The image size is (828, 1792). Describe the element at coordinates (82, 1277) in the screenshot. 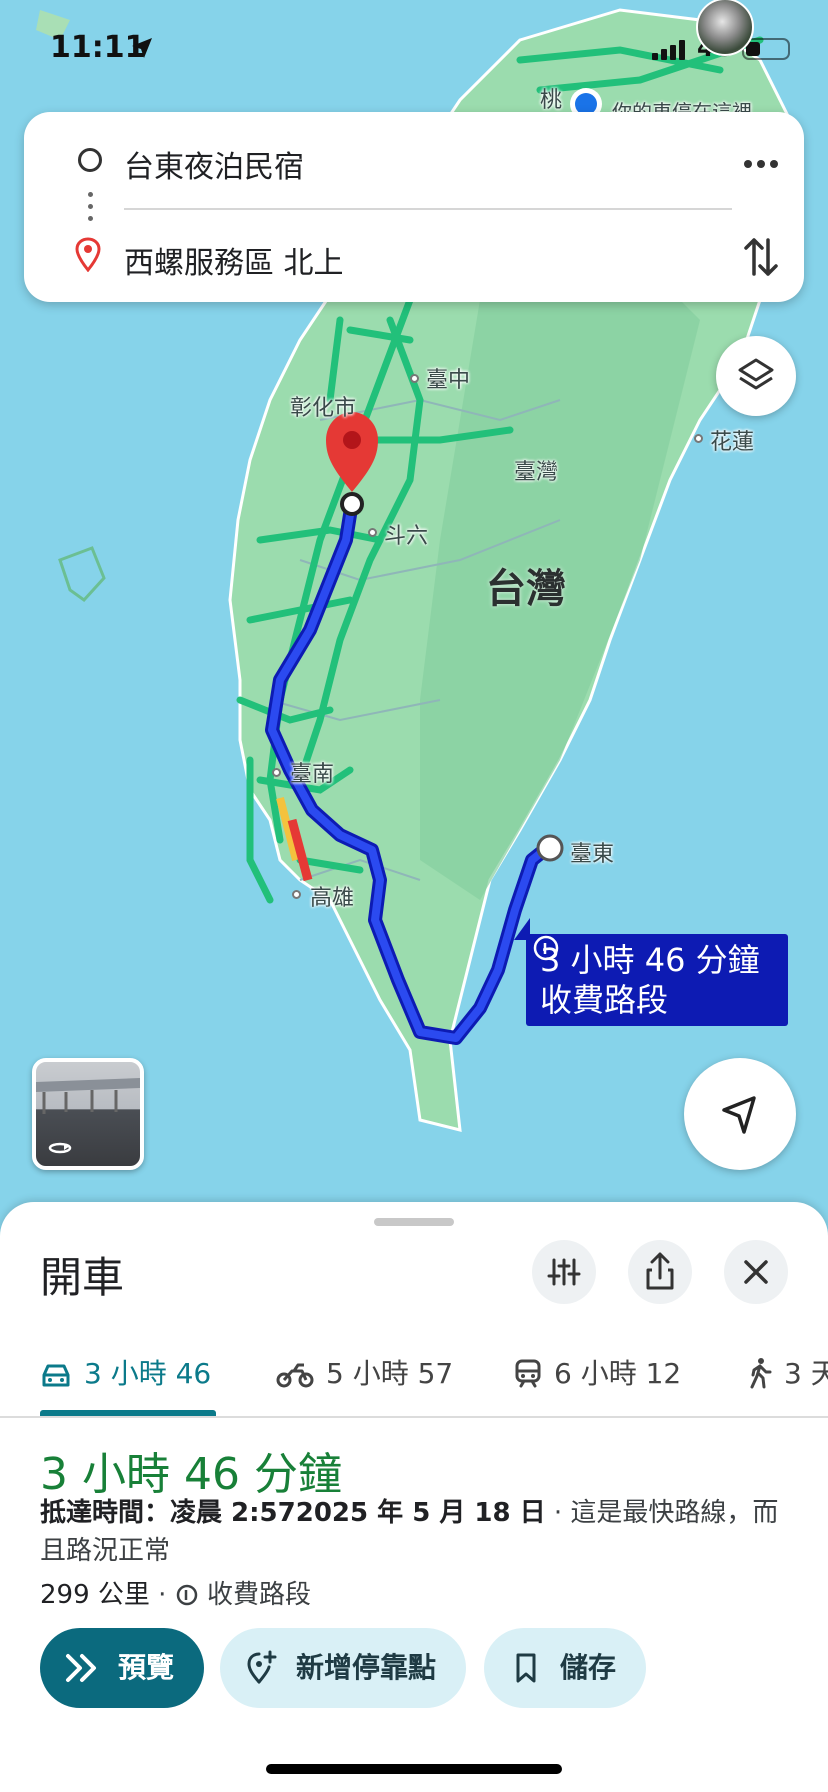

I see `travel-mode-title: 開車` at that location.